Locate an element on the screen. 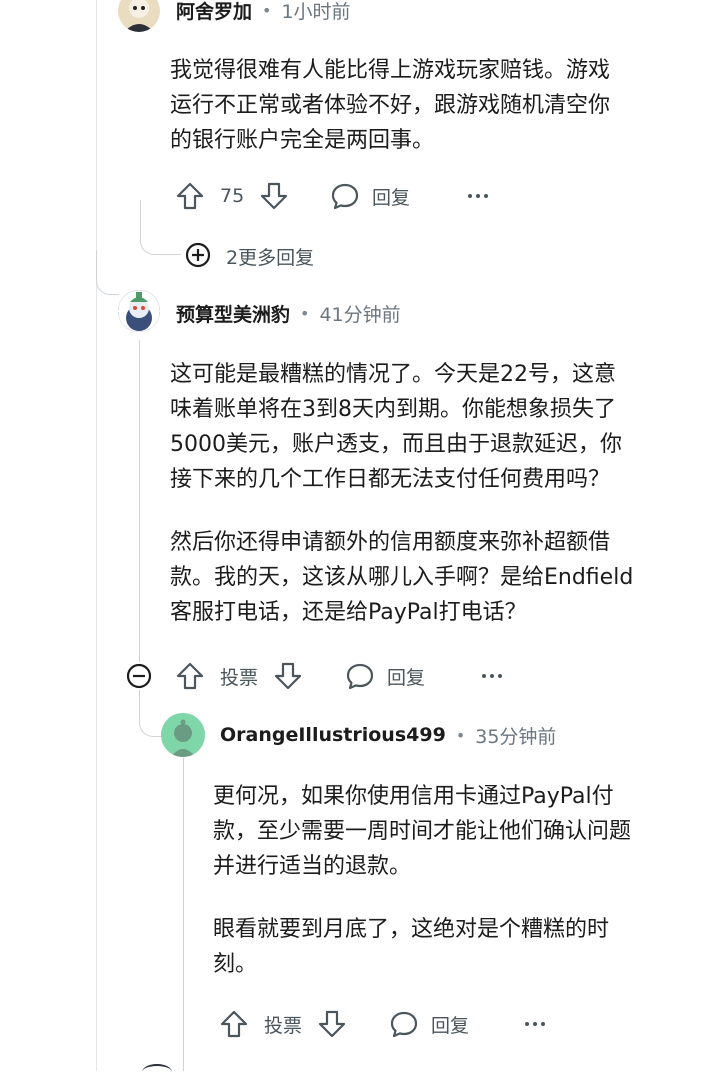 The width and height of the screenshot is (720, 1080). comment-actions: 75 is located at coordinates (232, 196).